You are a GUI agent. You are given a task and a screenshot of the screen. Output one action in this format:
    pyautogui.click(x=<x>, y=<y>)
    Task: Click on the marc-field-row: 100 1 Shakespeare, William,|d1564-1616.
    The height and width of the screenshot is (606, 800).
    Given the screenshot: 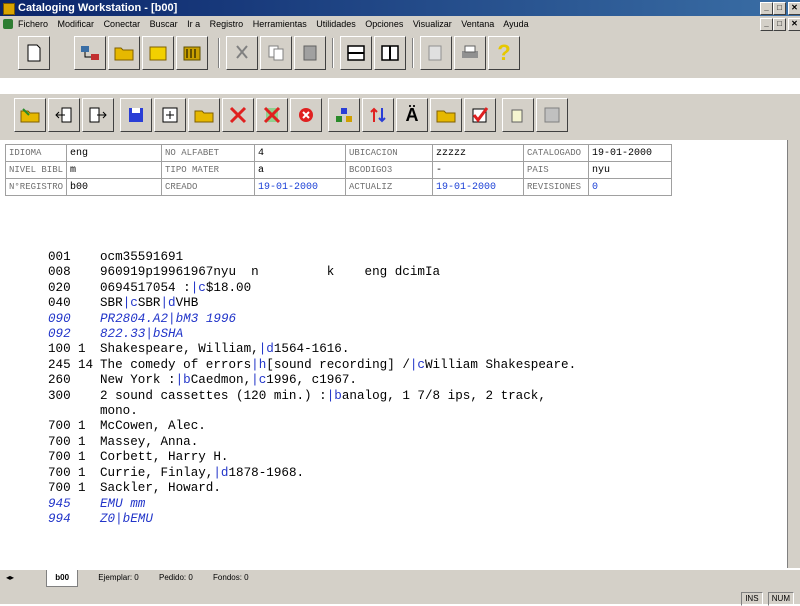 What is the action you would take?
    pyautogui.click(x=312, y=349)
    